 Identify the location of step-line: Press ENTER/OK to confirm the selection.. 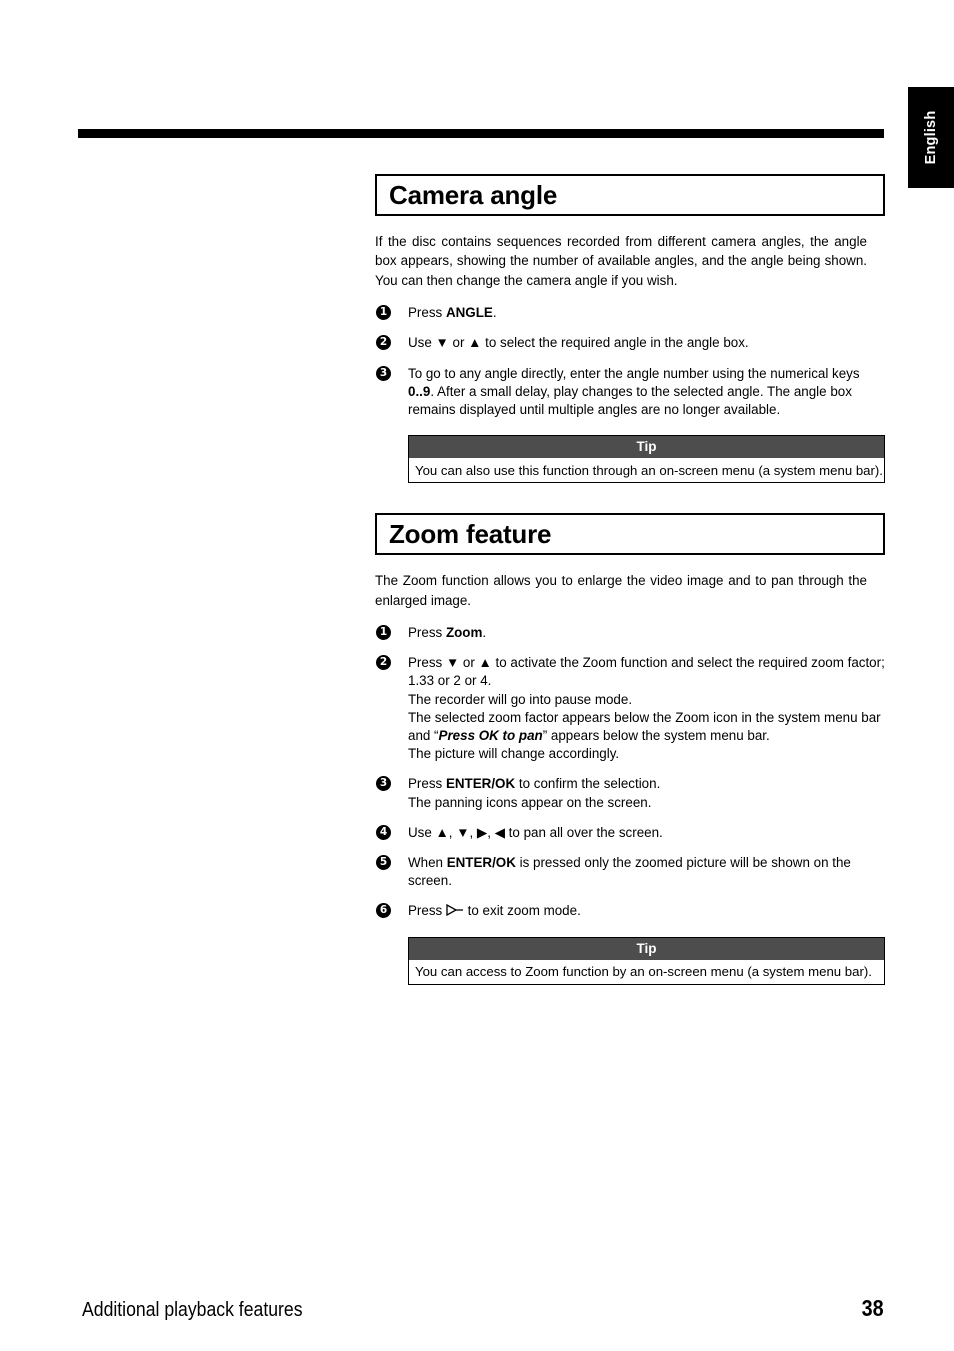
(646, 784).